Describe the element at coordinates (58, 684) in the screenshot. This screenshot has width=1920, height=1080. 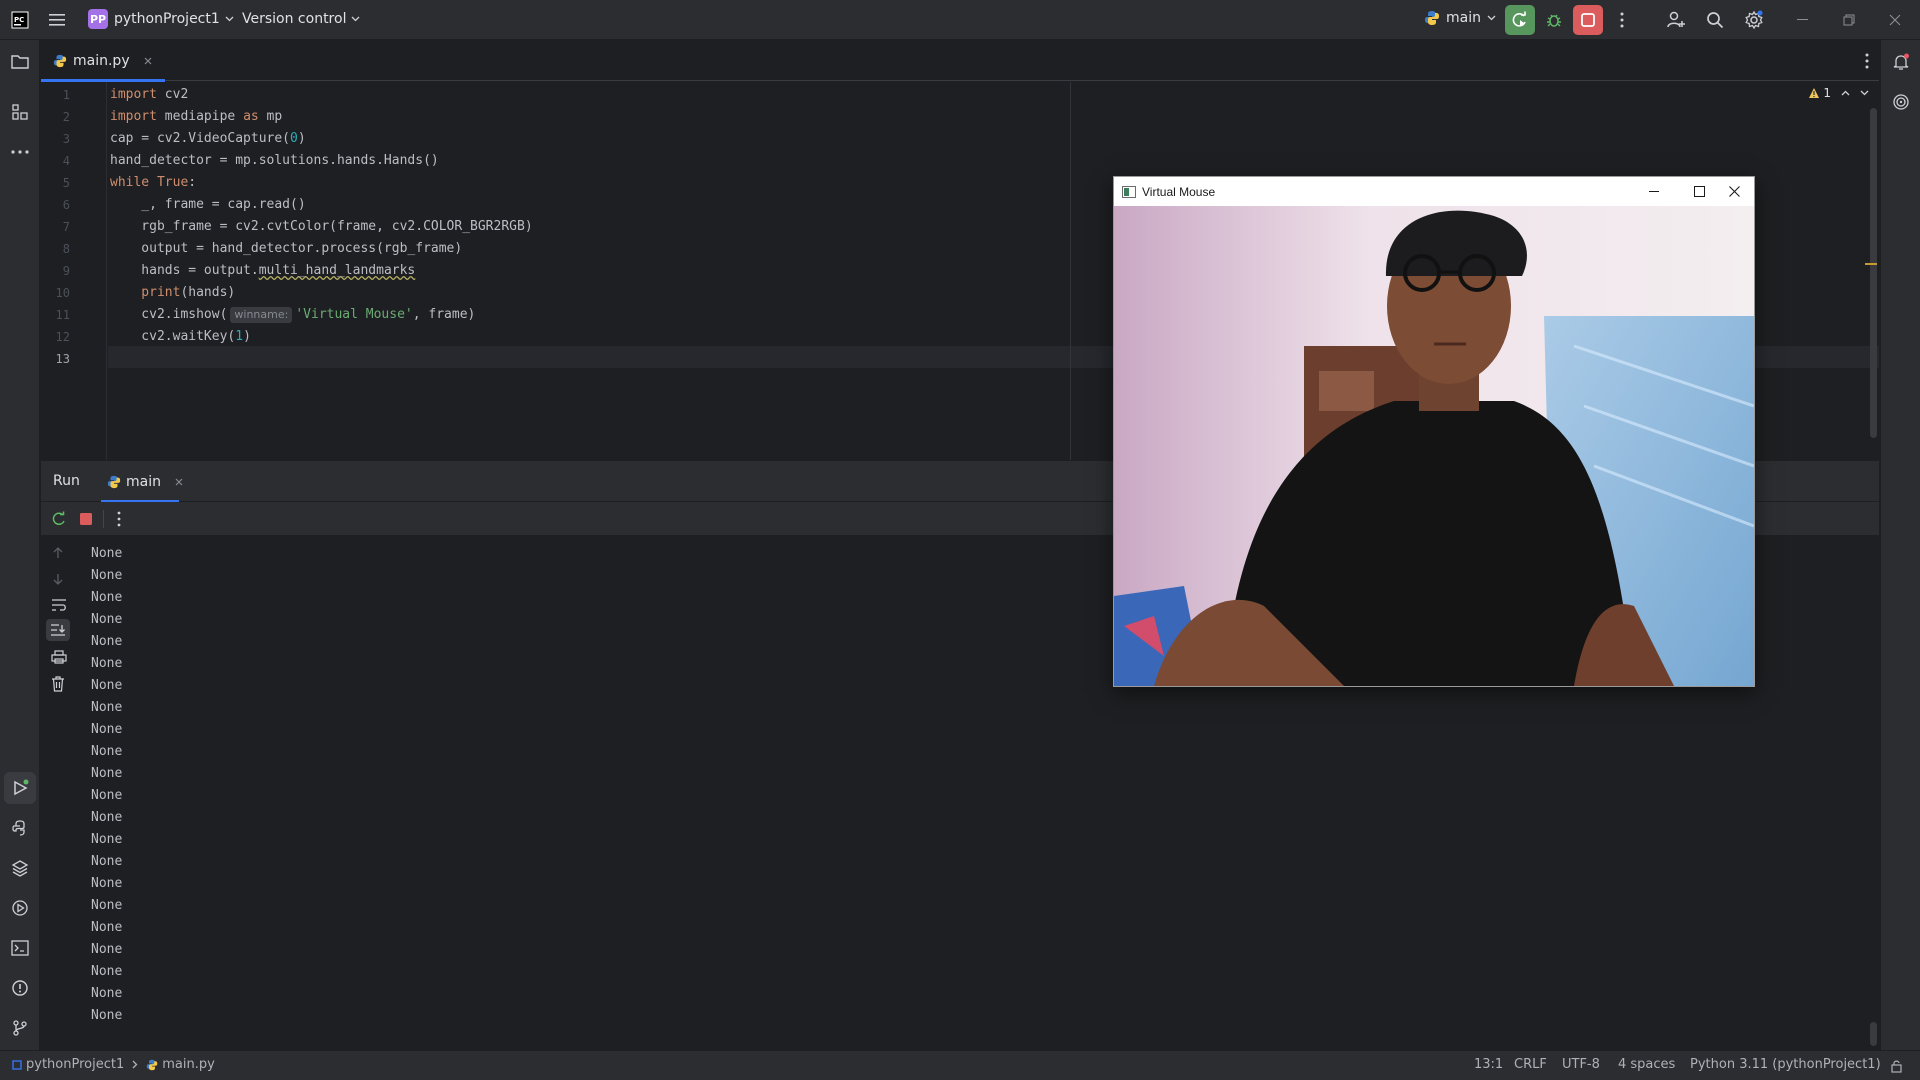
I see `clear-all-button` at that location.